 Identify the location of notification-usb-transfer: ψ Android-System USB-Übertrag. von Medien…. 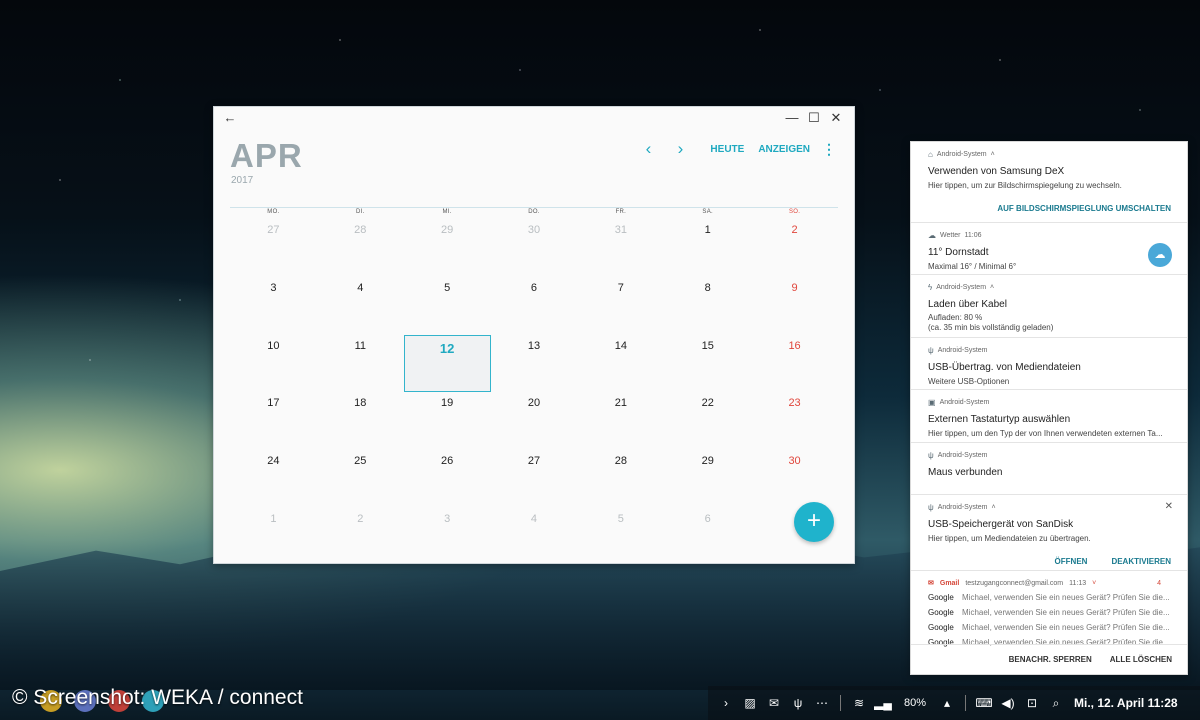
(1049, 364).